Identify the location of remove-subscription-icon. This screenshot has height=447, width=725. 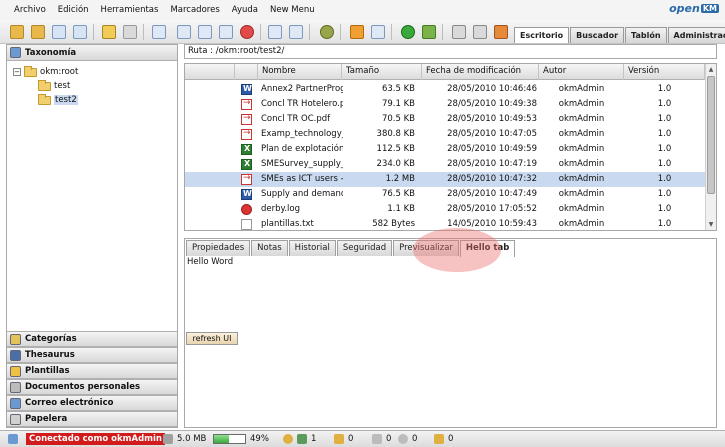
(378, 32).